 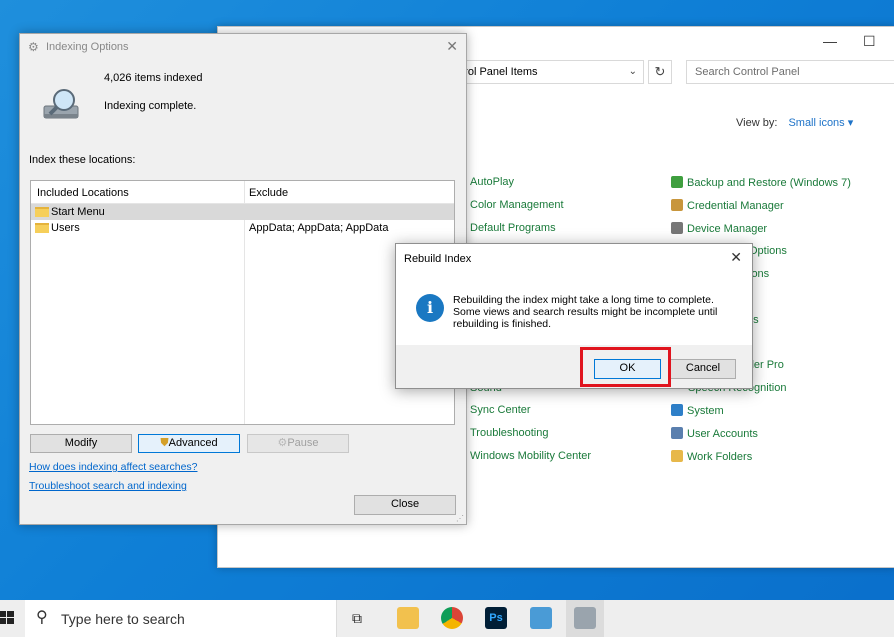 I want to click on locations-label: Index these locations:, so click(x=82, y=160).